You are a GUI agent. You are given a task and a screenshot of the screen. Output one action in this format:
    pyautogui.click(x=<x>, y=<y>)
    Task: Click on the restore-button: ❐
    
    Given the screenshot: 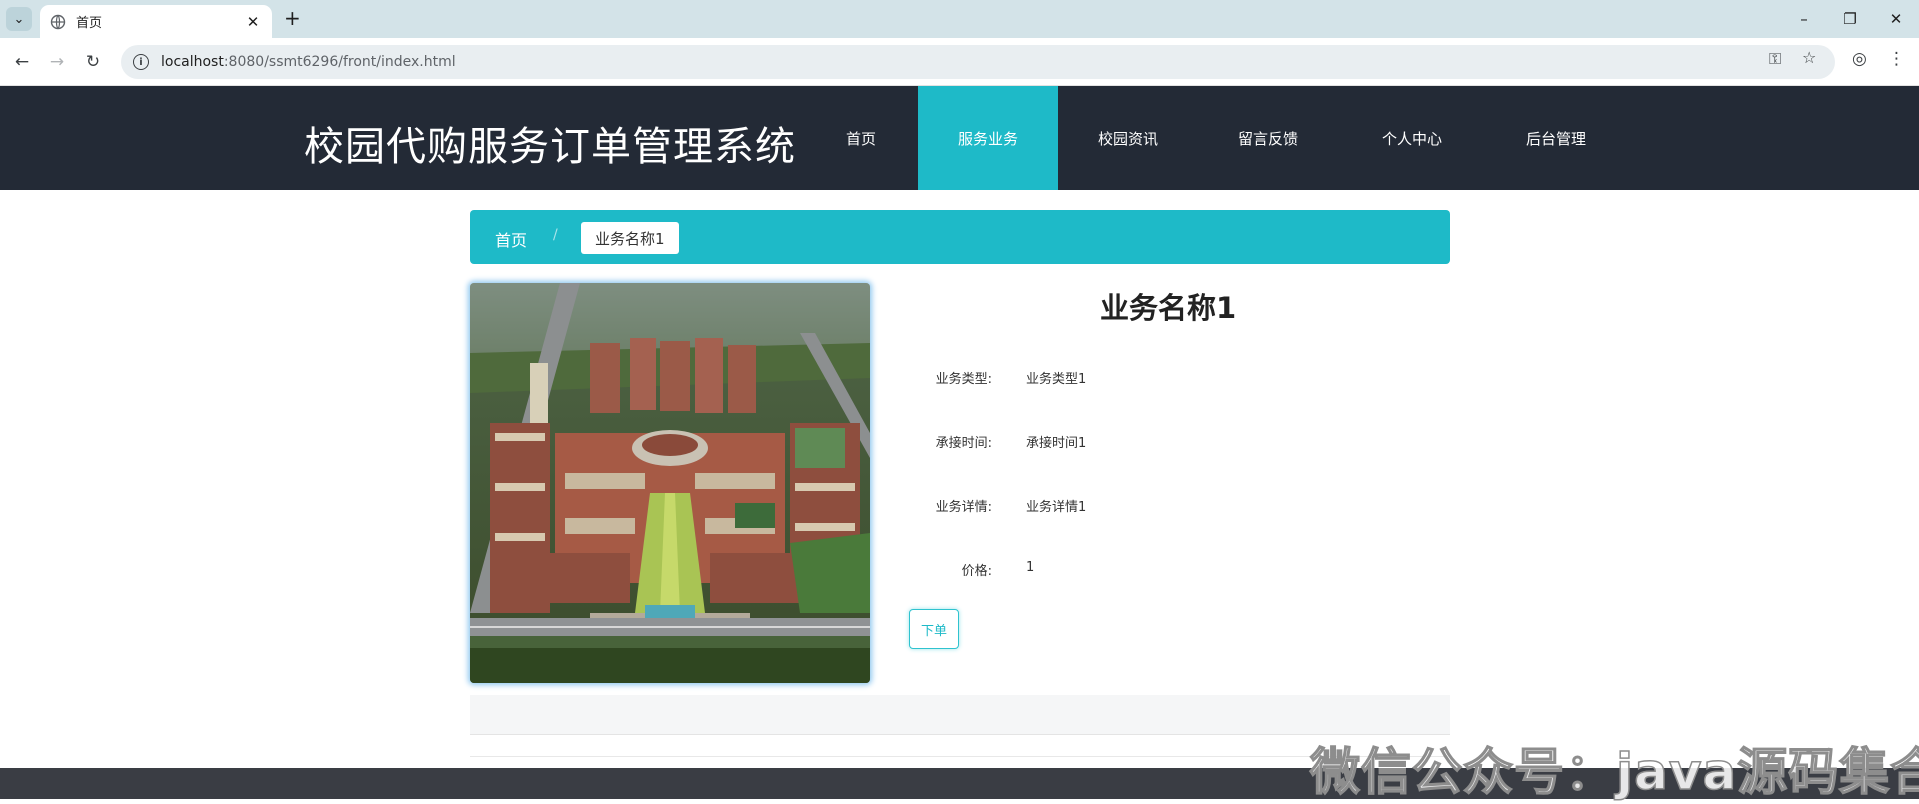 What is the action you would take?
    pyautogui.click(x=1850, y=19)
    